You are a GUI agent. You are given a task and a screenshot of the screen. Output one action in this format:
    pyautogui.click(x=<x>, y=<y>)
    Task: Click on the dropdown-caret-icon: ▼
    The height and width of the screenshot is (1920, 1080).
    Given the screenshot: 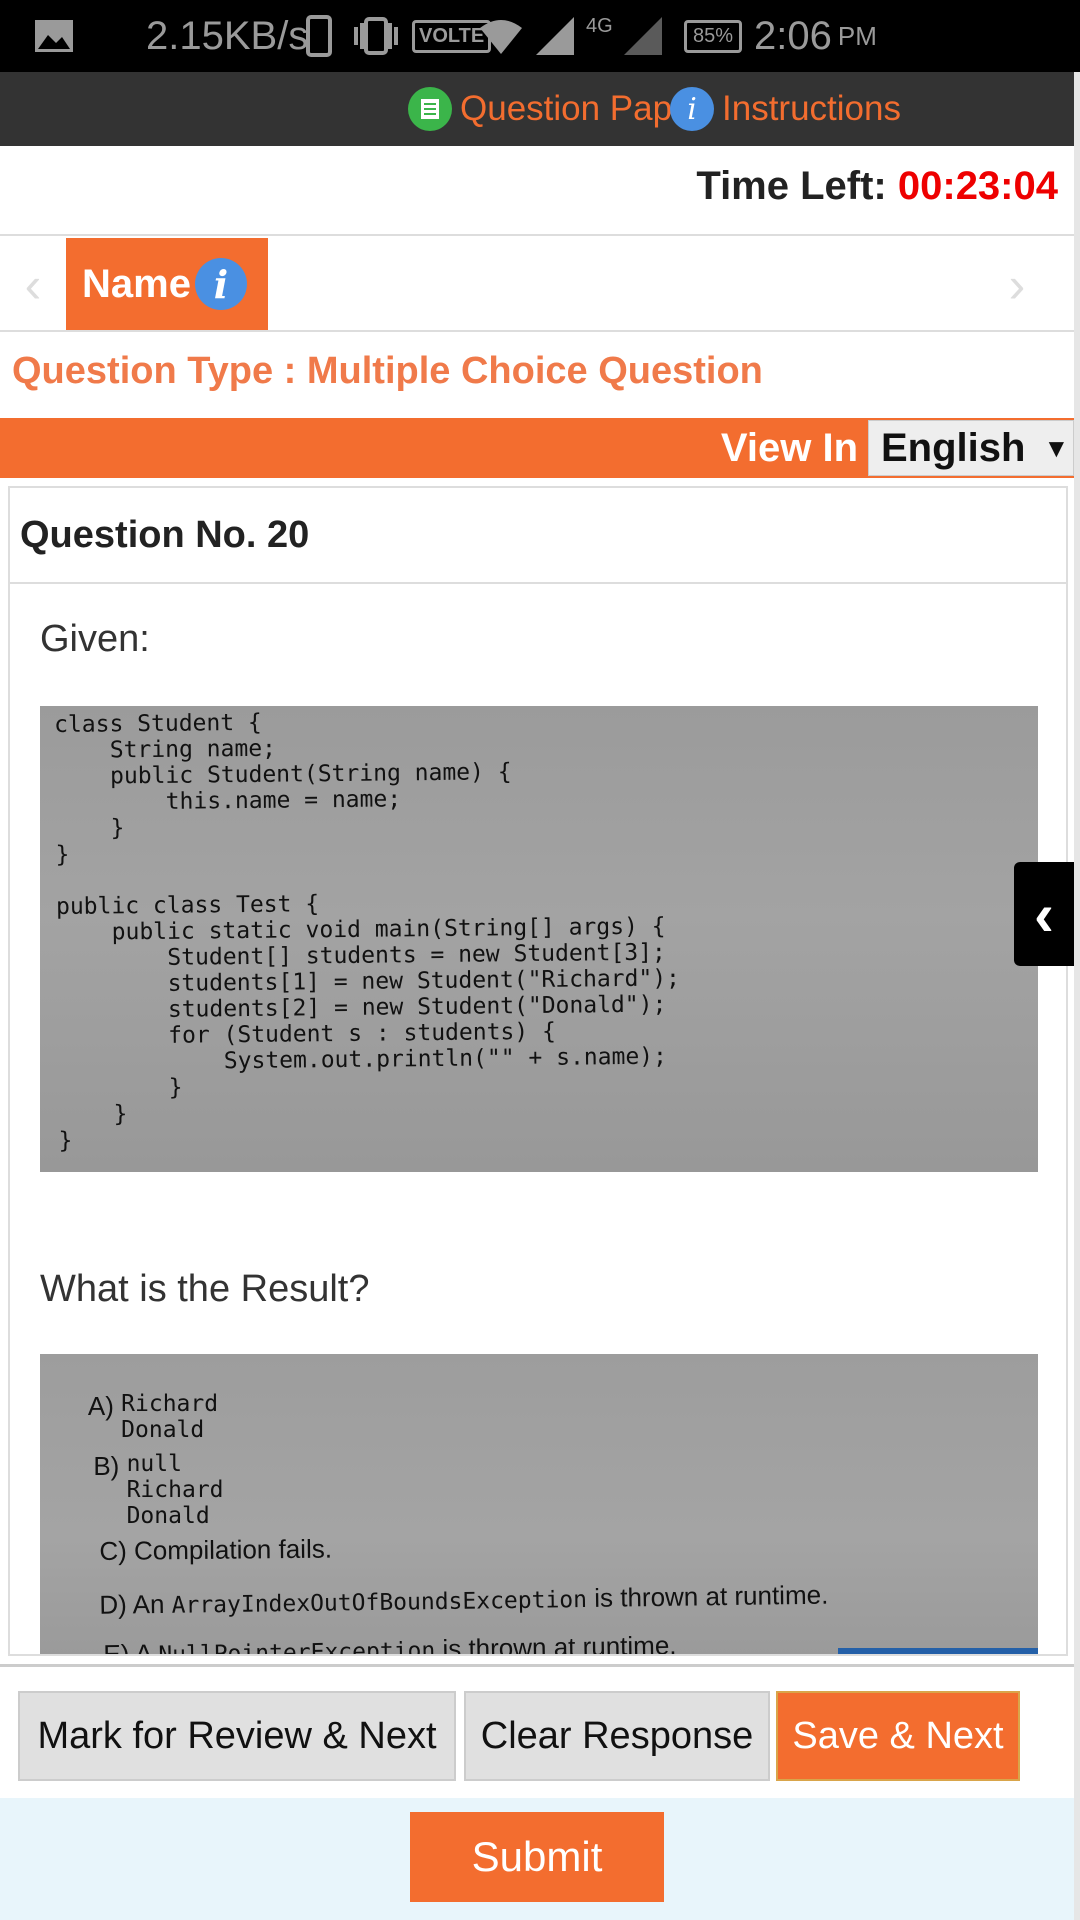 What is the action you would take?
    pyautogui.click(x=1056, y=447)
    